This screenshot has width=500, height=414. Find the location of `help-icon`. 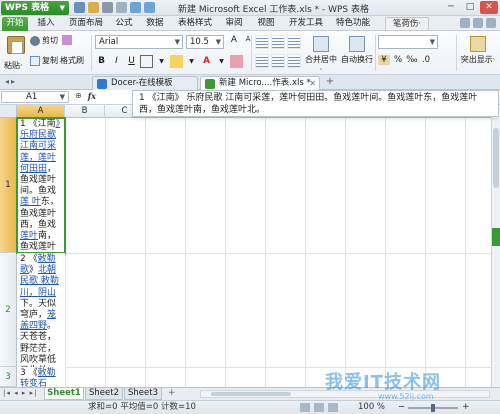

help-icon is located at coordinates (478, 23).